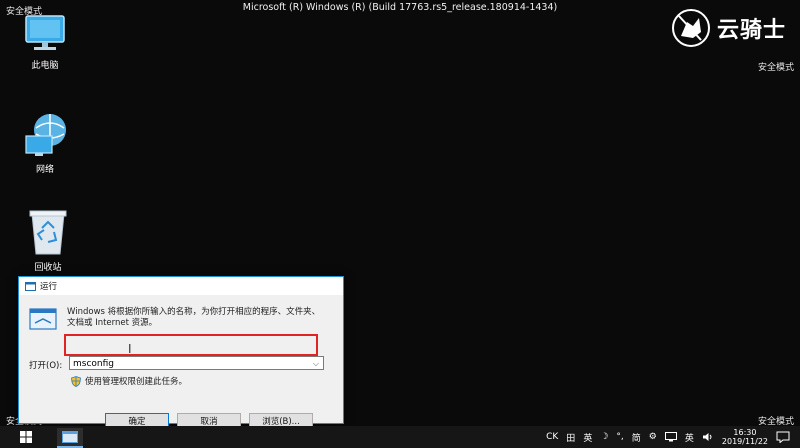 The image size is (800, 448). I want to click on network-icon, so click(45, 135).